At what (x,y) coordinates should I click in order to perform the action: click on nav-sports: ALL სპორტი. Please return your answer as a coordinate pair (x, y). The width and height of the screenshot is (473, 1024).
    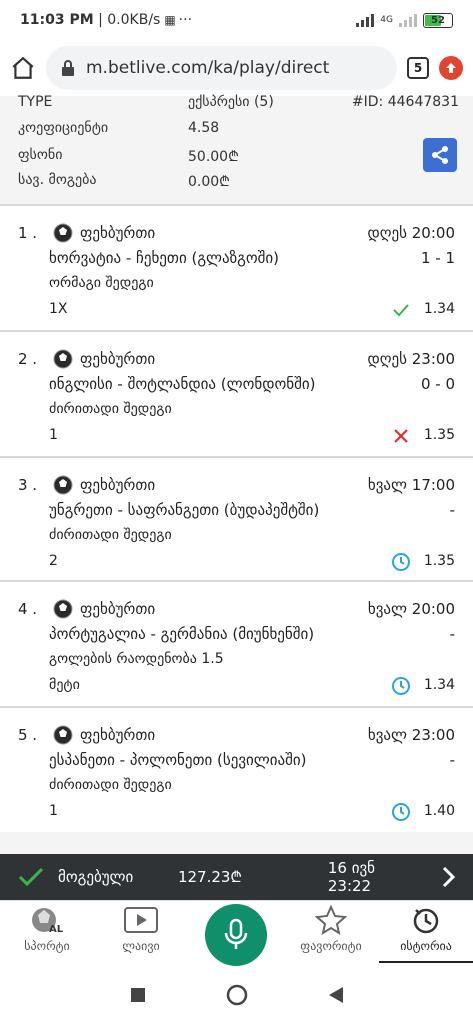
    Looking at the image, I should click on (47, 934).